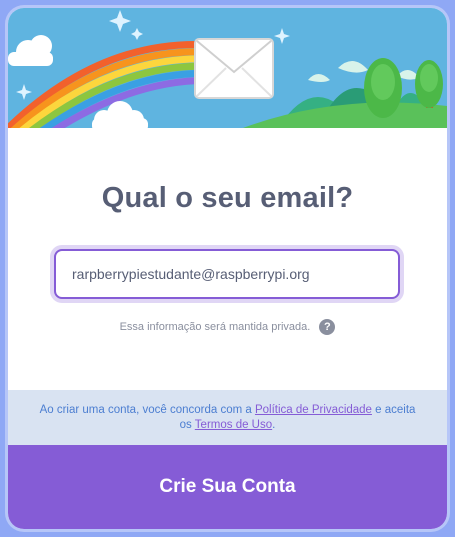 The width and height of the screenshot is (455, 537). What do you see at coordinates (227, 198) in the screenshot?
I see `page-title: Qual o seu email?` at bounding box center [227, 198].